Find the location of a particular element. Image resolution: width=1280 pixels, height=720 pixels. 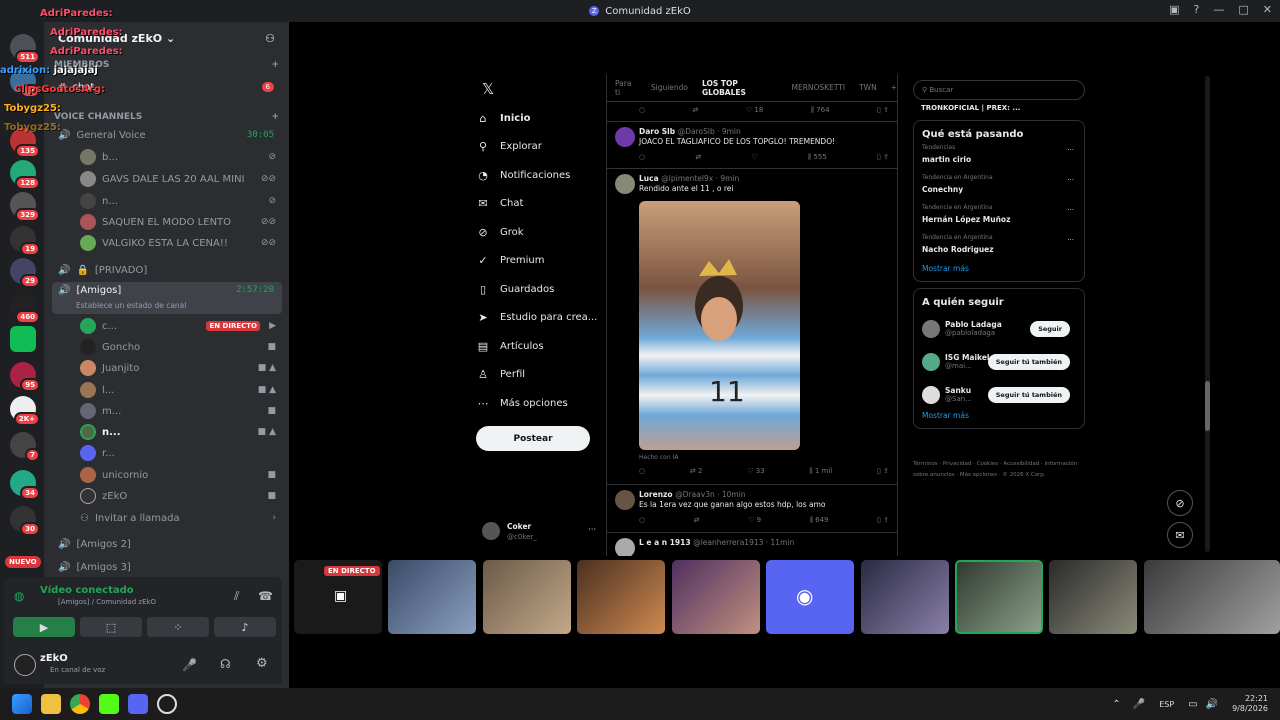

settings-icon: ⚙ is located at coordinates (262, 663).